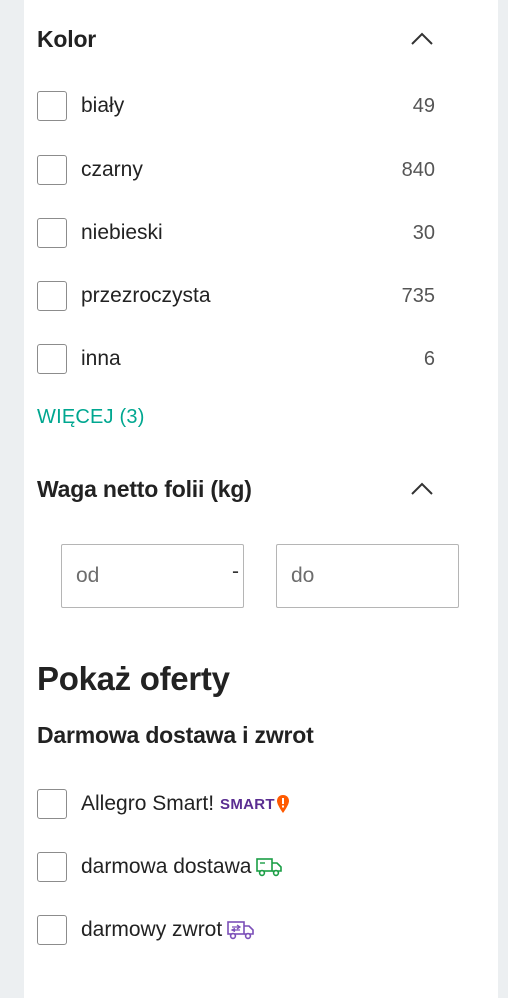  What do you see at coordinates (367, 576) in the screenshot?
I see `weight-to-input` at bounding box center [367, 576].